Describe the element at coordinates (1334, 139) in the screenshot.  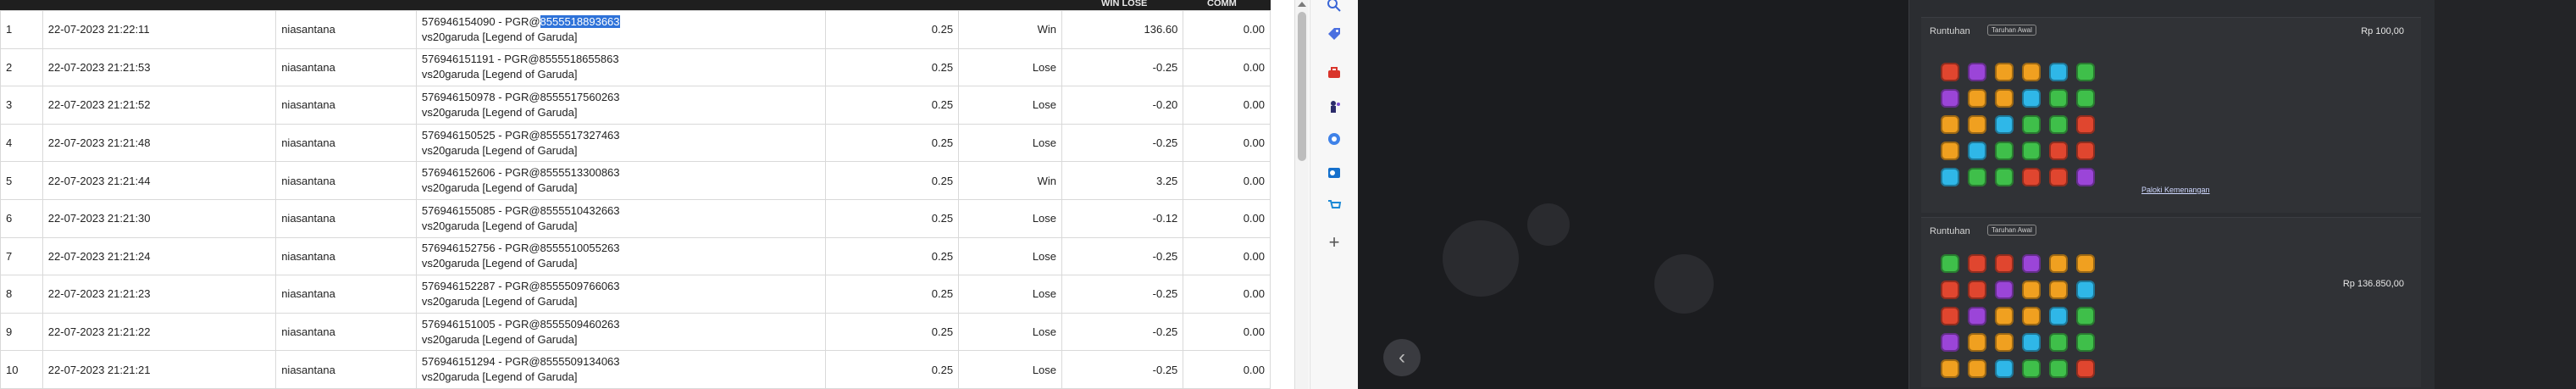
I see `office-icon` at that location.